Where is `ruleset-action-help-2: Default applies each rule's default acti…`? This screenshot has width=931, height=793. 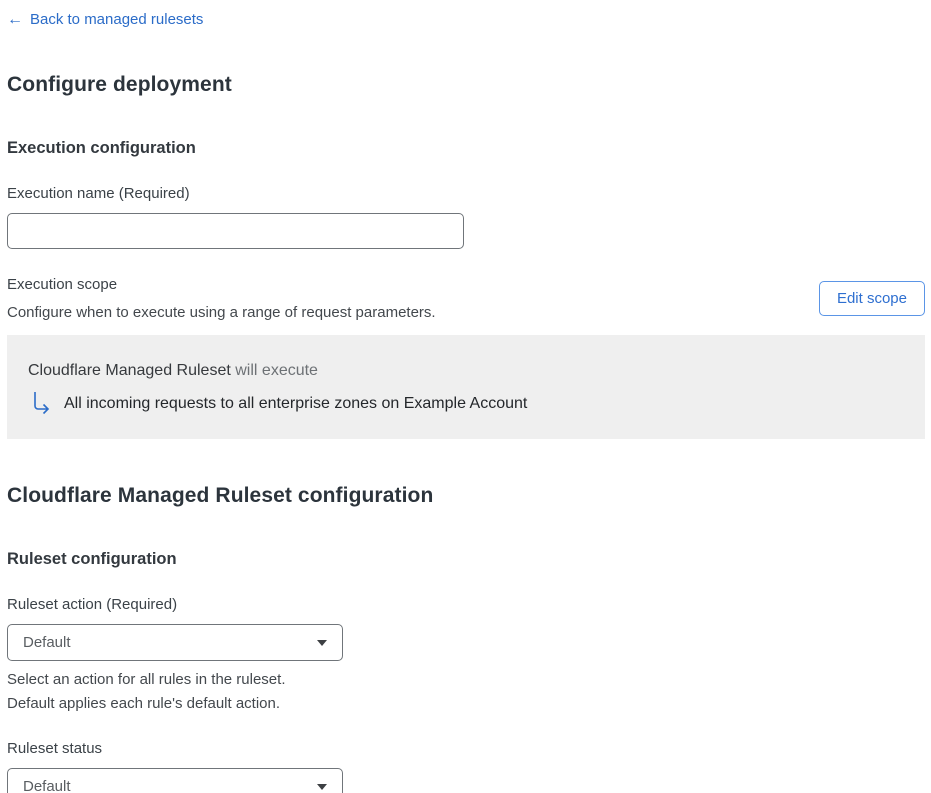
ruleset-action-help-2: Default applies each rule's default acti… is located at coordinates (144, 703).